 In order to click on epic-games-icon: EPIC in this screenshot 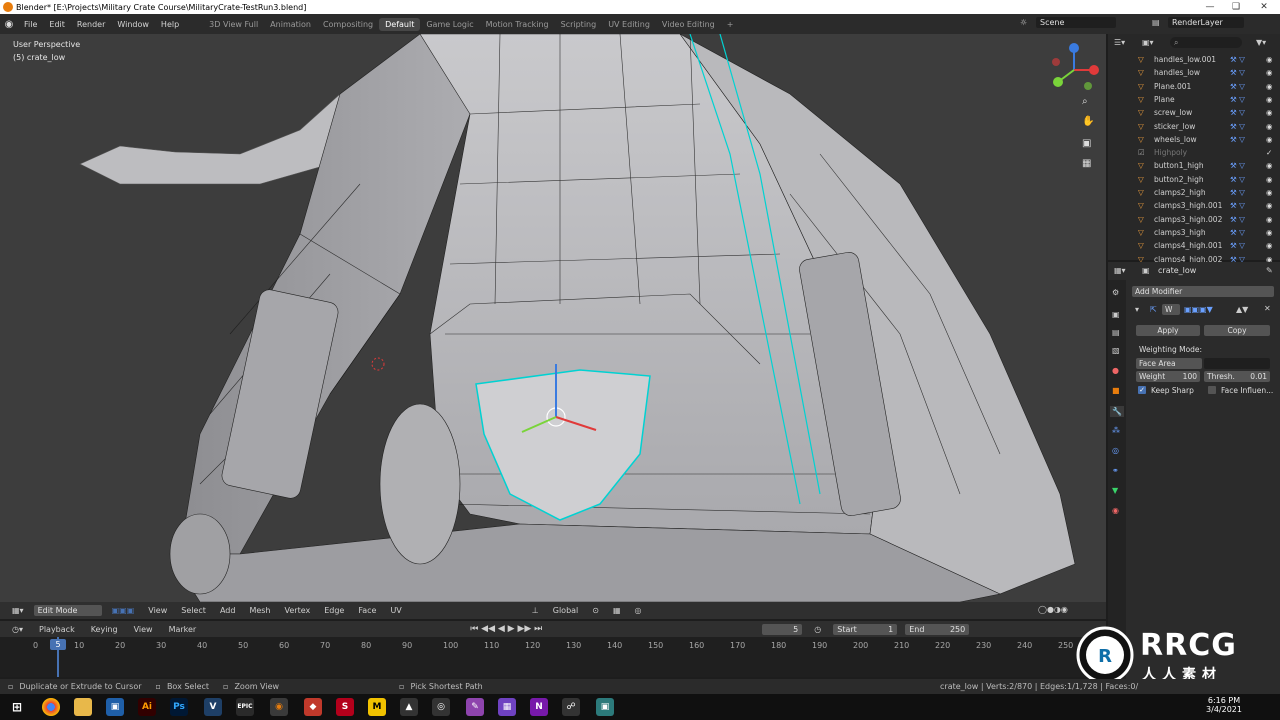, I will do `click(245, 707)`.